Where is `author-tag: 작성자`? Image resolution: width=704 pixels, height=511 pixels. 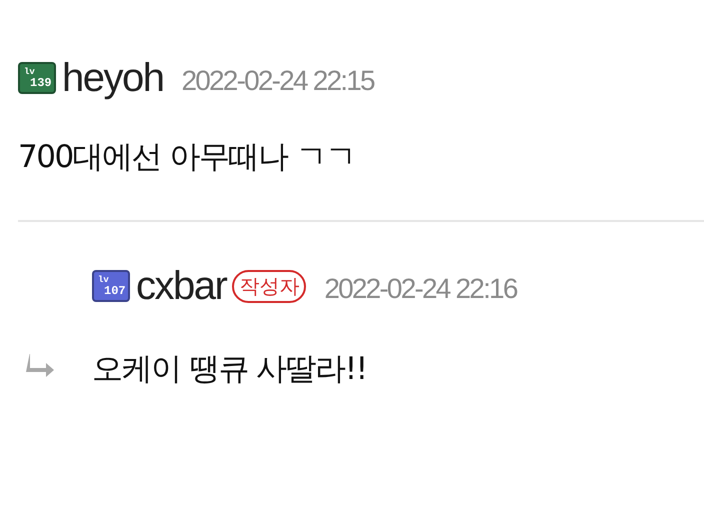 author-tag: 작성자 is located at coordinates (269, 286).